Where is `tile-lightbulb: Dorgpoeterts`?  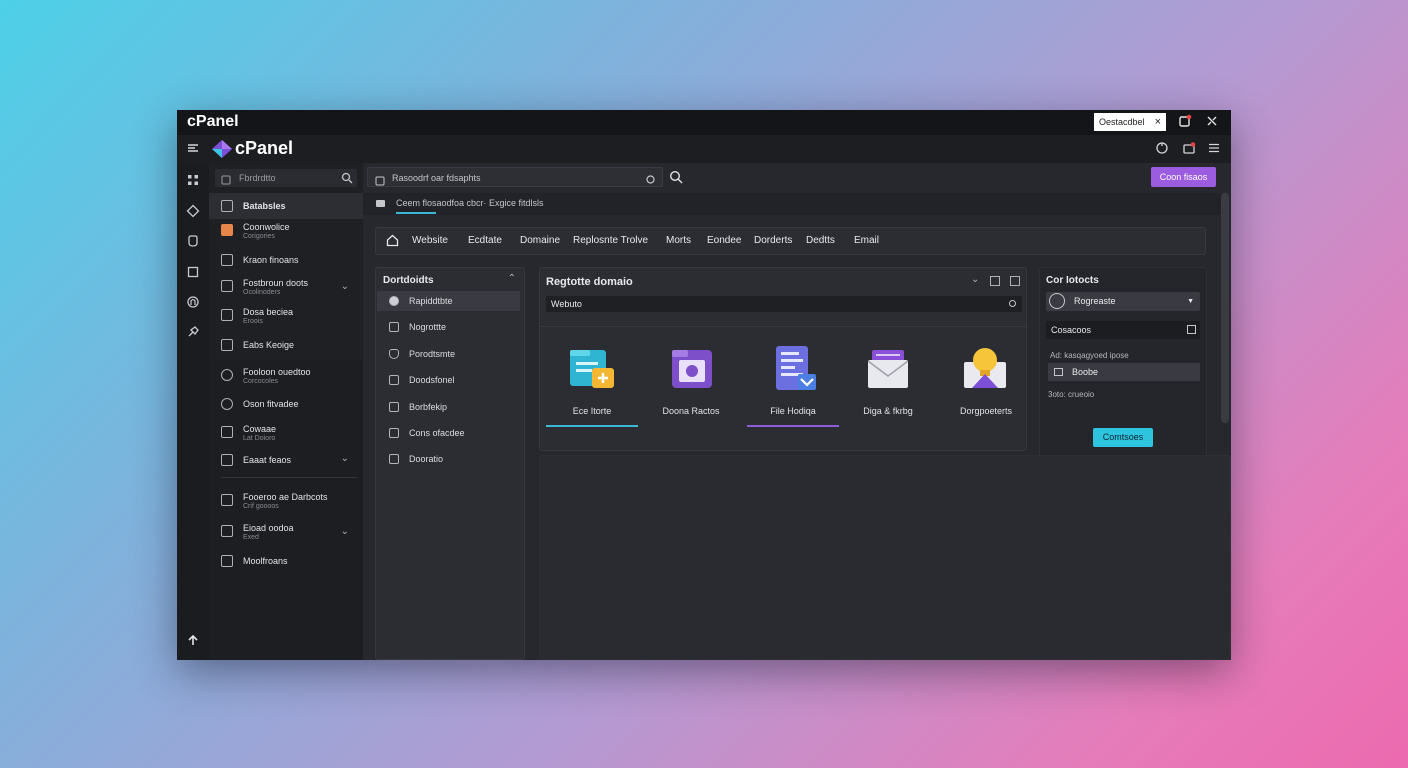 tile-lightbulb: Dorgpoeterts is located at coordinates (986, 383).